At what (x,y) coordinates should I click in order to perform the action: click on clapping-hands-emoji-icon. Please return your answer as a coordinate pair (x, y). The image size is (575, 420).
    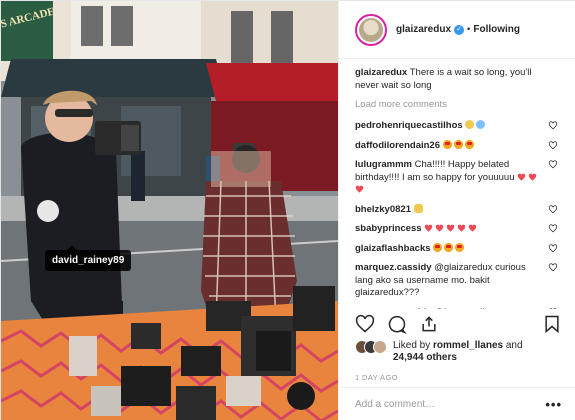
    Looking at the image, I should click on (418, 208).